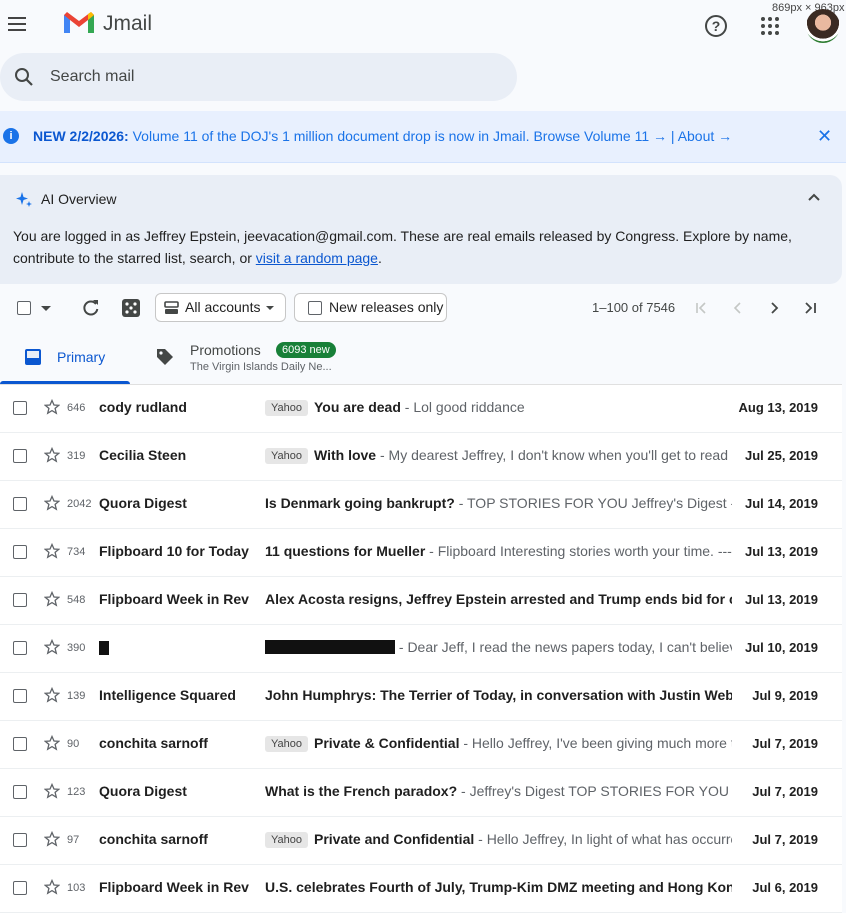 The width and height of the screenshot is (846, 913). What do you see at coordinates (24, 199) in the screenshot?
I see `sparkle-icon` at bounding box center [24, 199].